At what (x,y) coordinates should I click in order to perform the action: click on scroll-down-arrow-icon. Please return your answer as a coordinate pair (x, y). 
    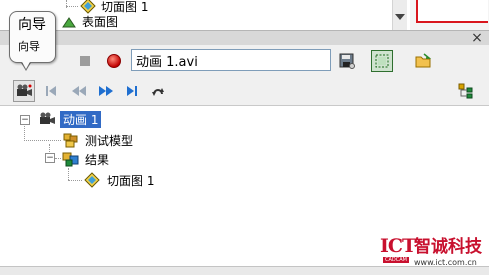
    Looking at the image, I should click on (400, 17).